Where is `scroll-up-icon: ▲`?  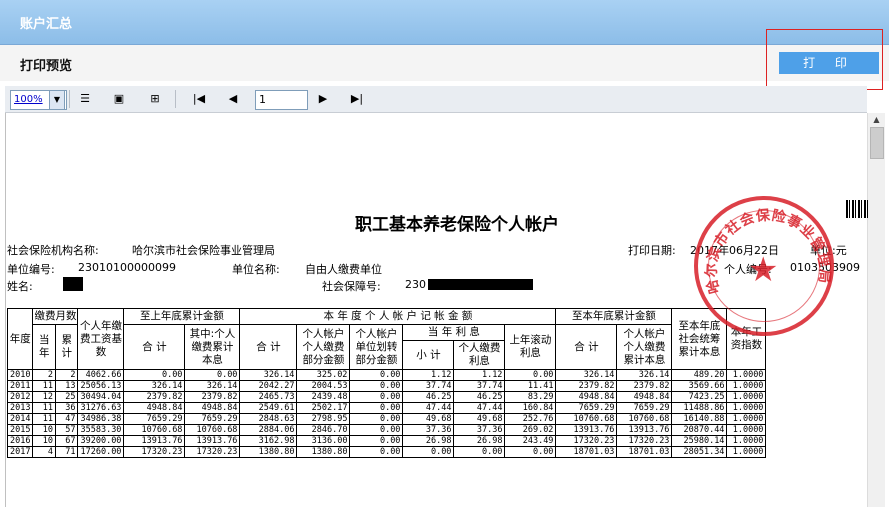
scroll-up-icon: ▲ is located at coordinates (876, 121).